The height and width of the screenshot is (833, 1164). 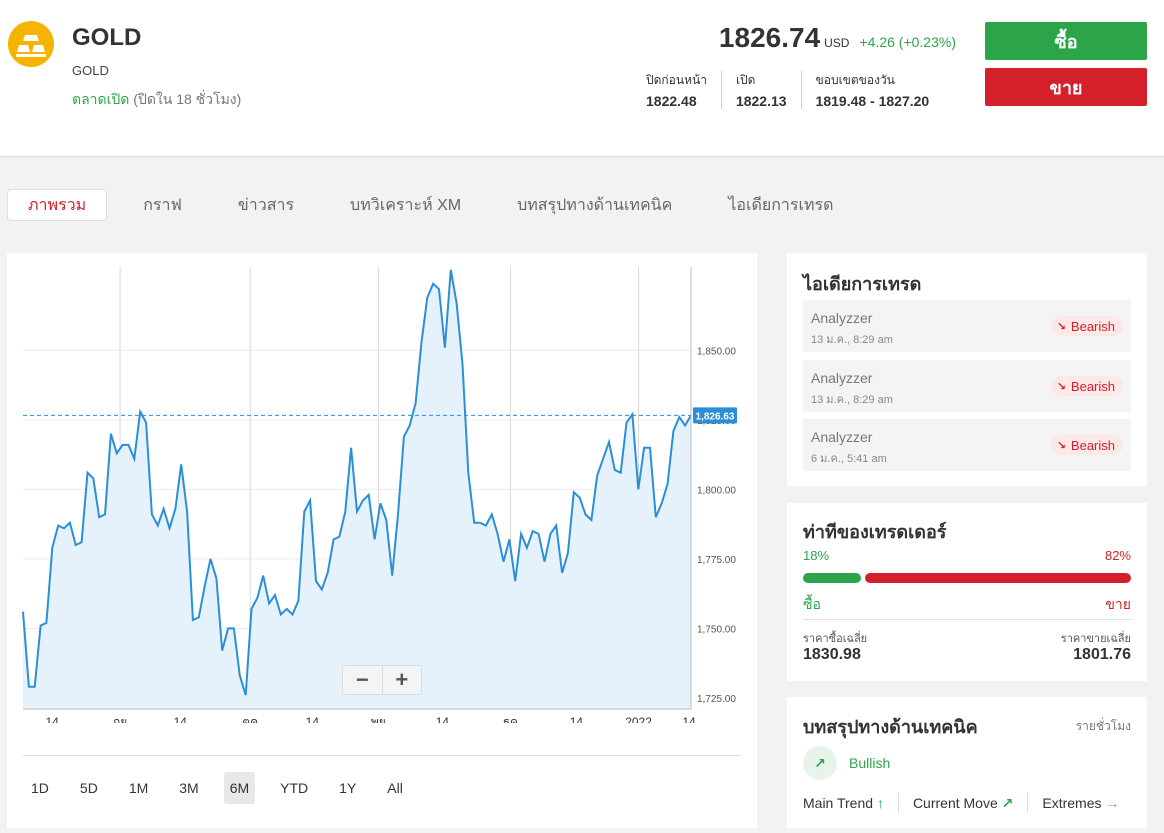 What do you see at coordinates (998, 578) in the screenshot?
I see `sell-sentiment-bar` at bounding box center [998, 578].